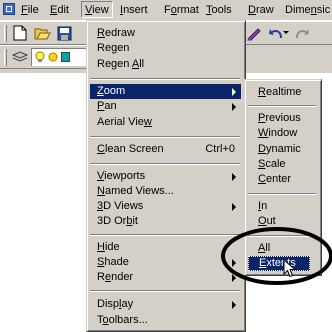 Image resolution: width=332 pixels, height=332 pixels. I want to click on zoom-post: oom, so click(114, 91).